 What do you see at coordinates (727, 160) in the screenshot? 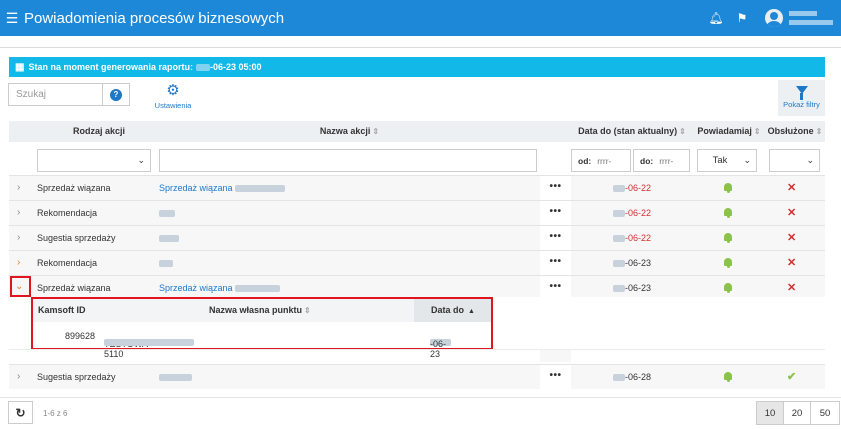
I see `notify-filter-select: Tak ⌄` at bounding box center [727, 160].